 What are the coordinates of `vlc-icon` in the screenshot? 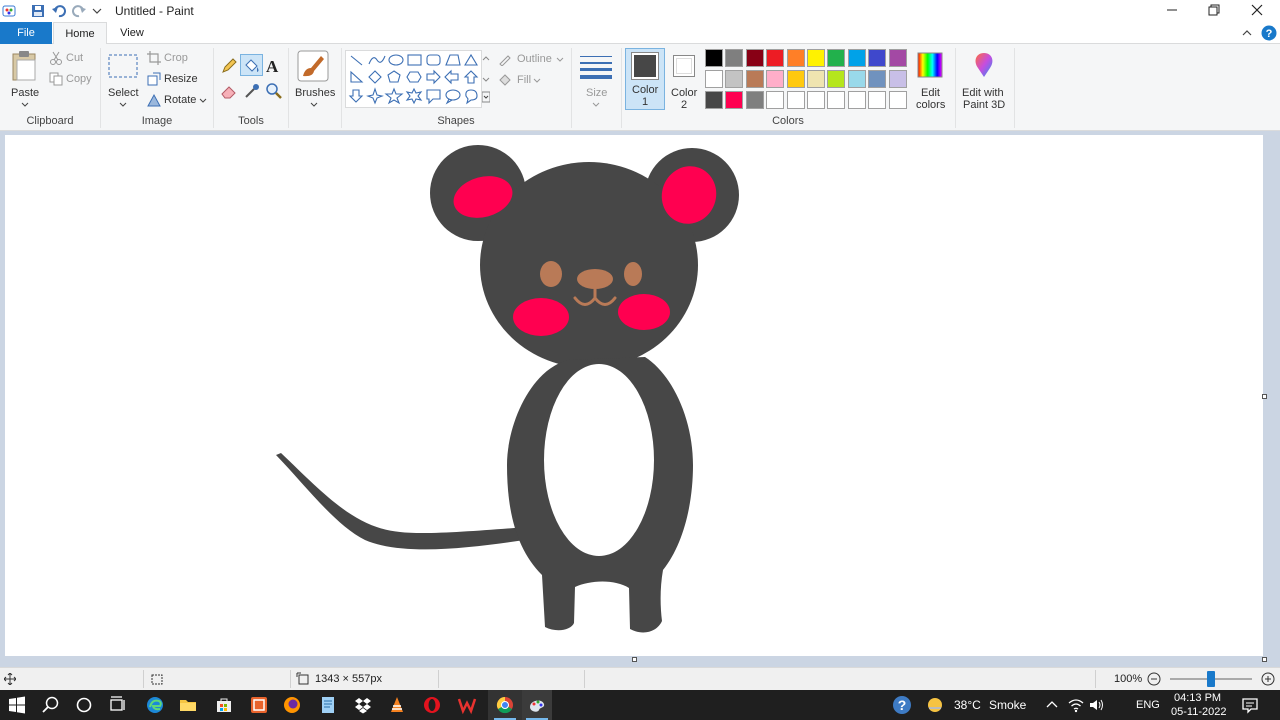 It's located at (397, 705).